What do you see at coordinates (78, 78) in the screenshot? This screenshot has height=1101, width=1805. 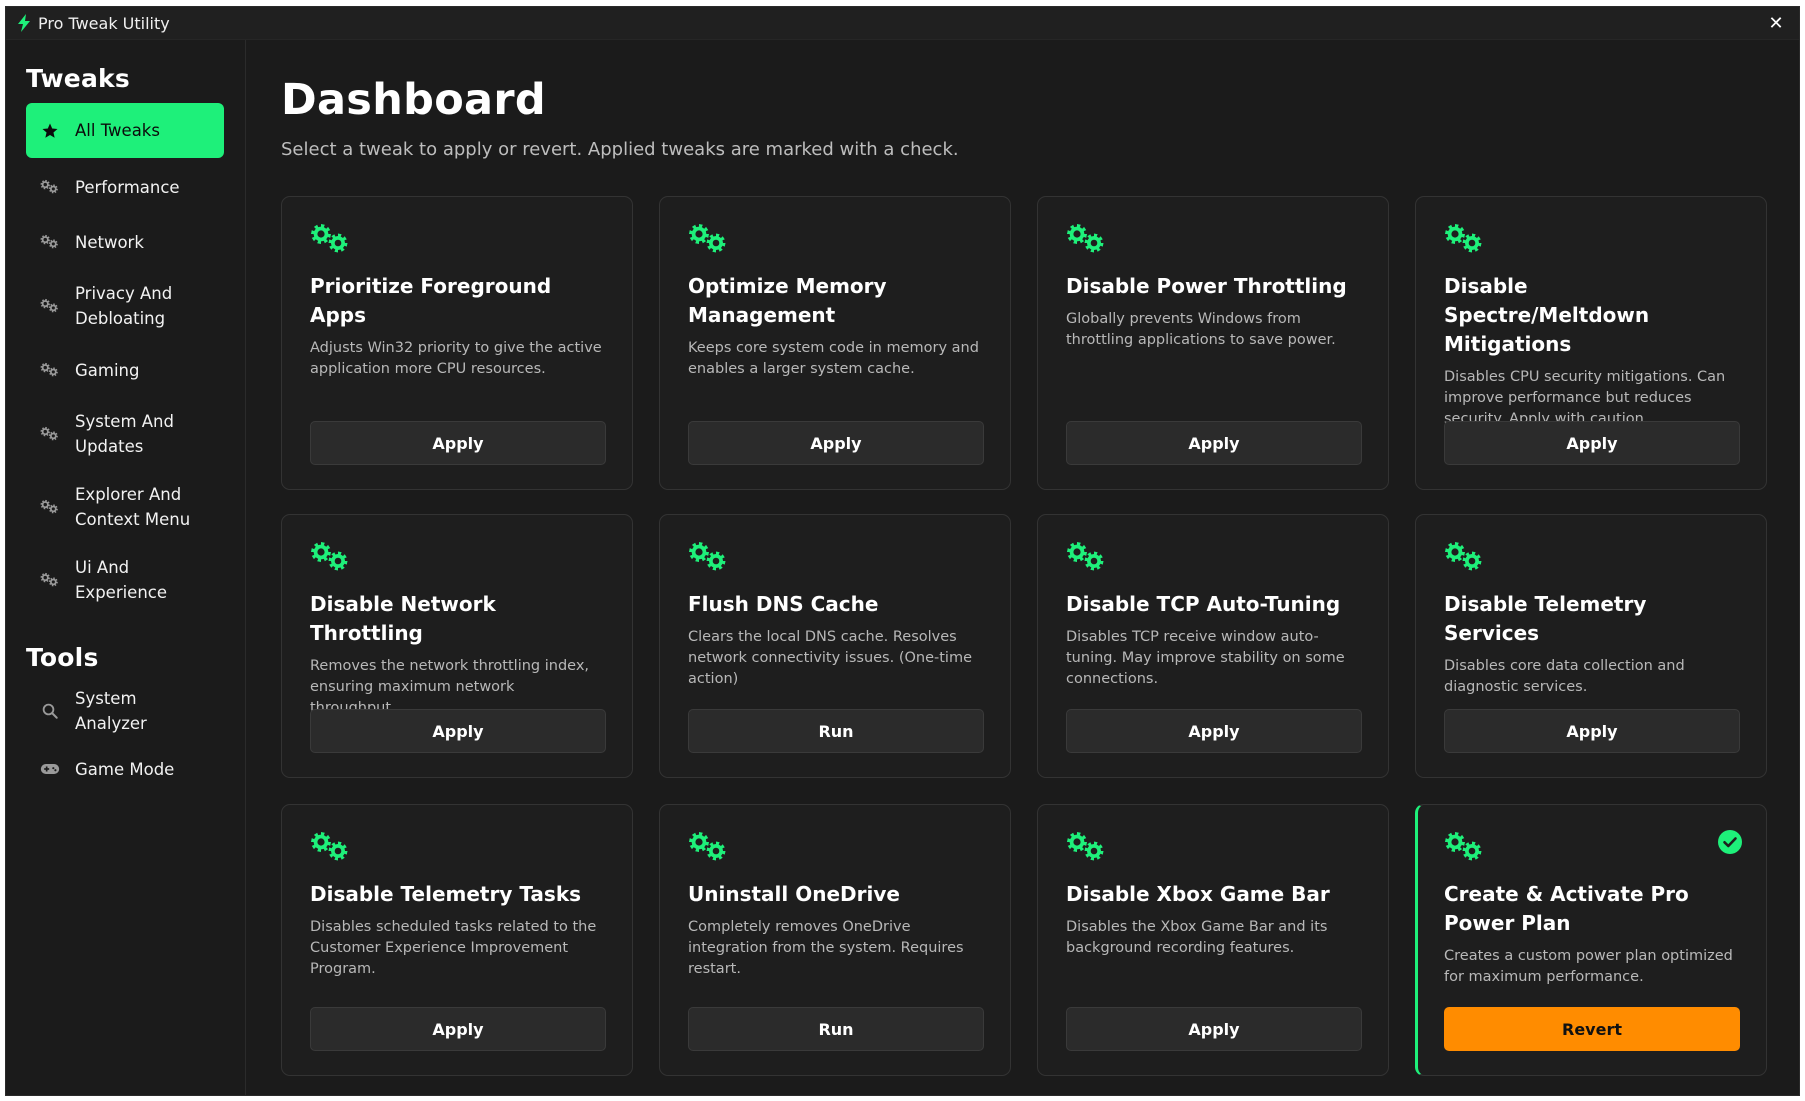 I see `tweaks-heading: Tweaks` at bounding box center [78, 78].